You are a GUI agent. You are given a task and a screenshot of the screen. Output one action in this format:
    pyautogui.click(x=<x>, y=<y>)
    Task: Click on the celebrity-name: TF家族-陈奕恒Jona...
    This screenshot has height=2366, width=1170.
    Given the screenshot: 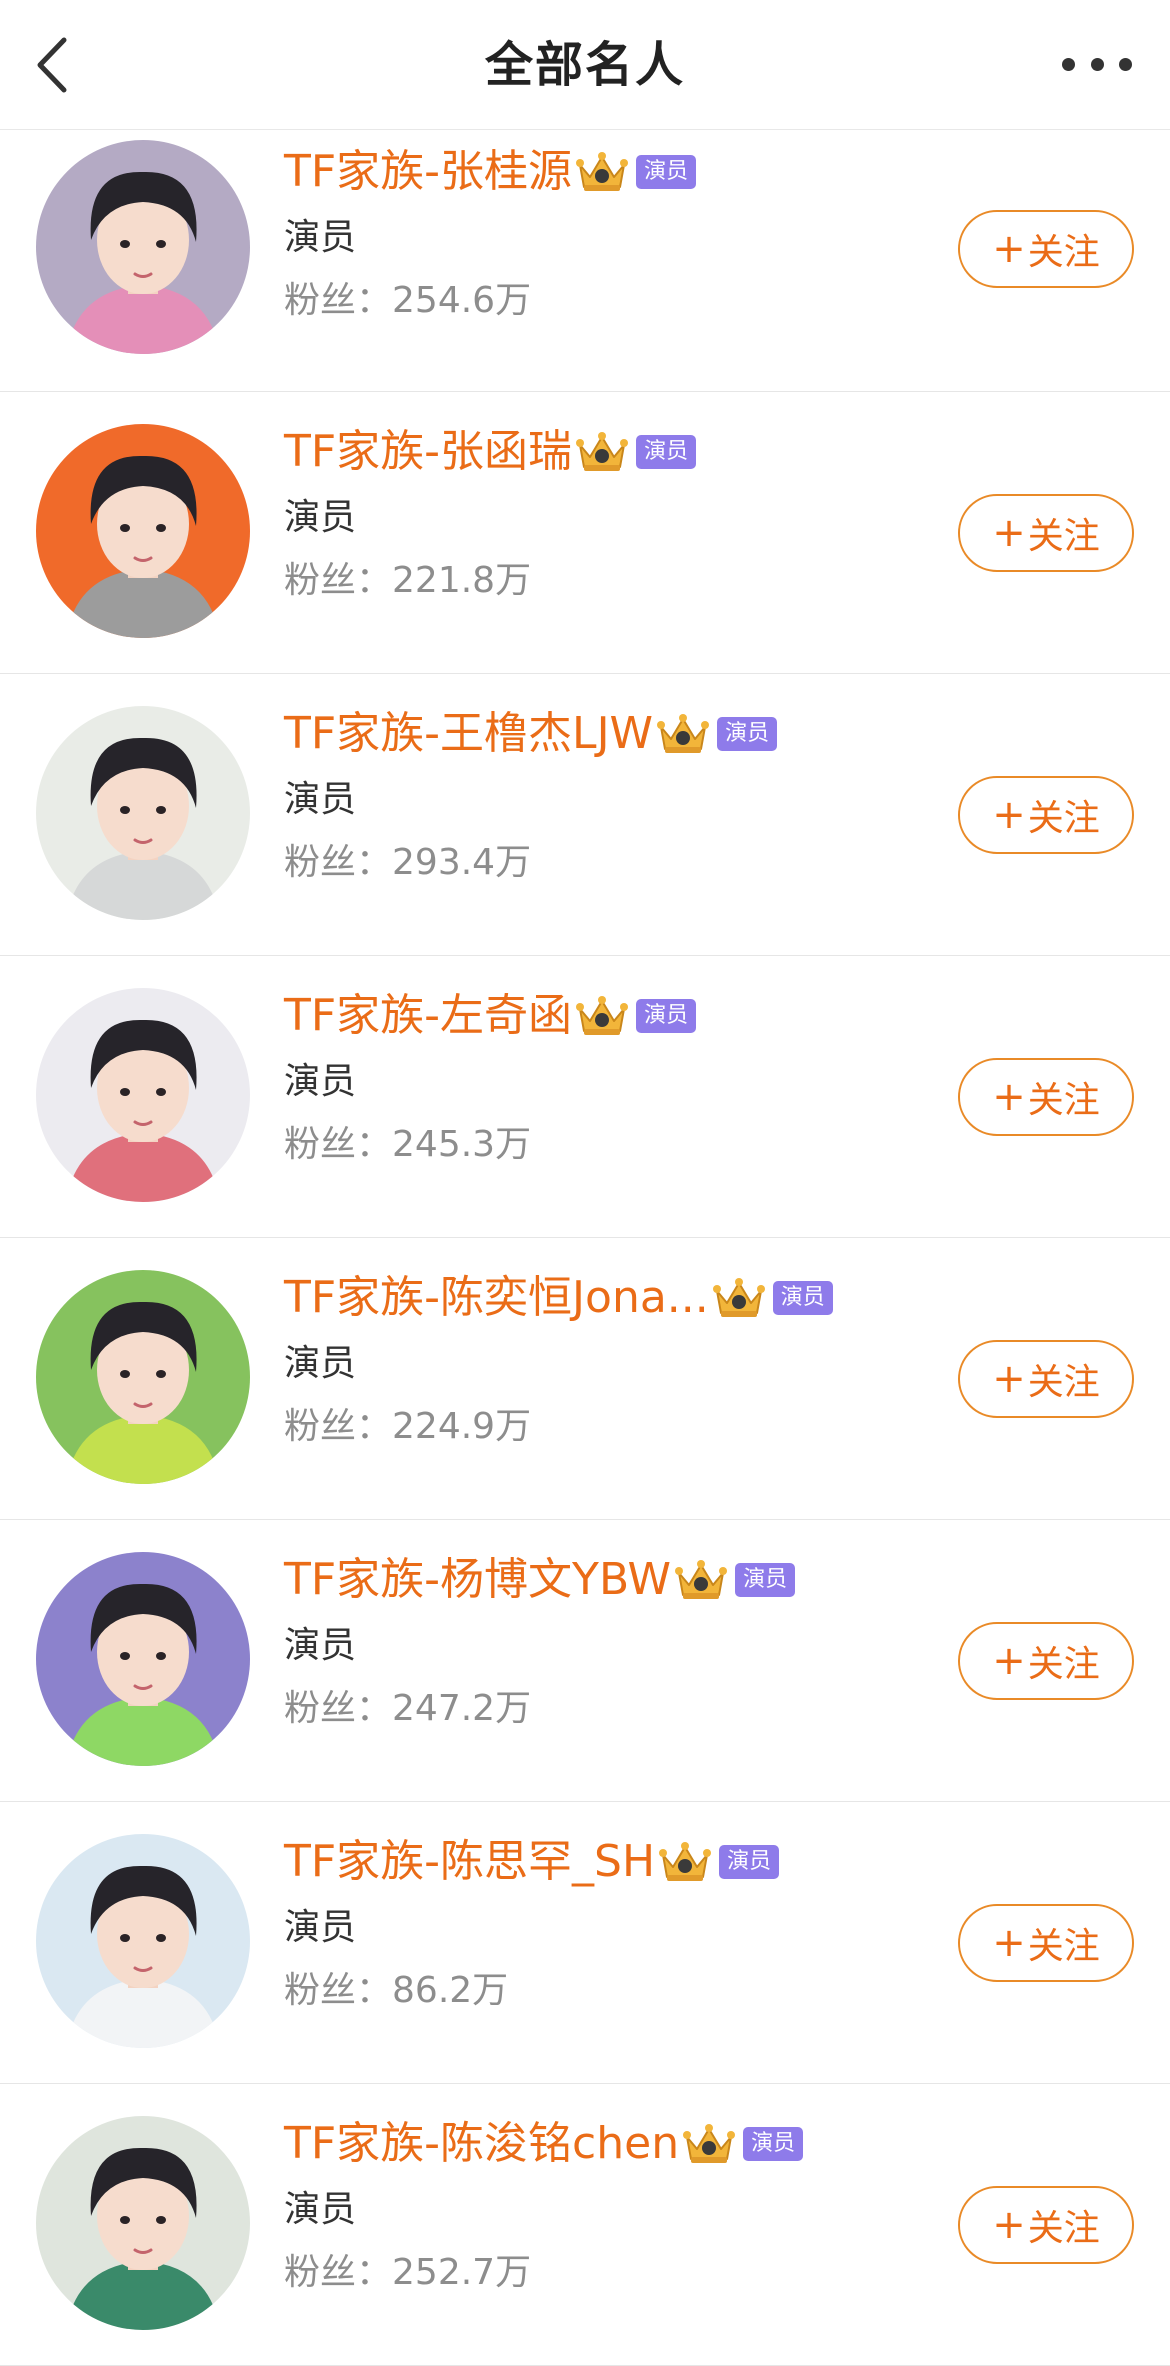 What is the action you would take?
    pyautogui.click(x=496, y=1298)
    